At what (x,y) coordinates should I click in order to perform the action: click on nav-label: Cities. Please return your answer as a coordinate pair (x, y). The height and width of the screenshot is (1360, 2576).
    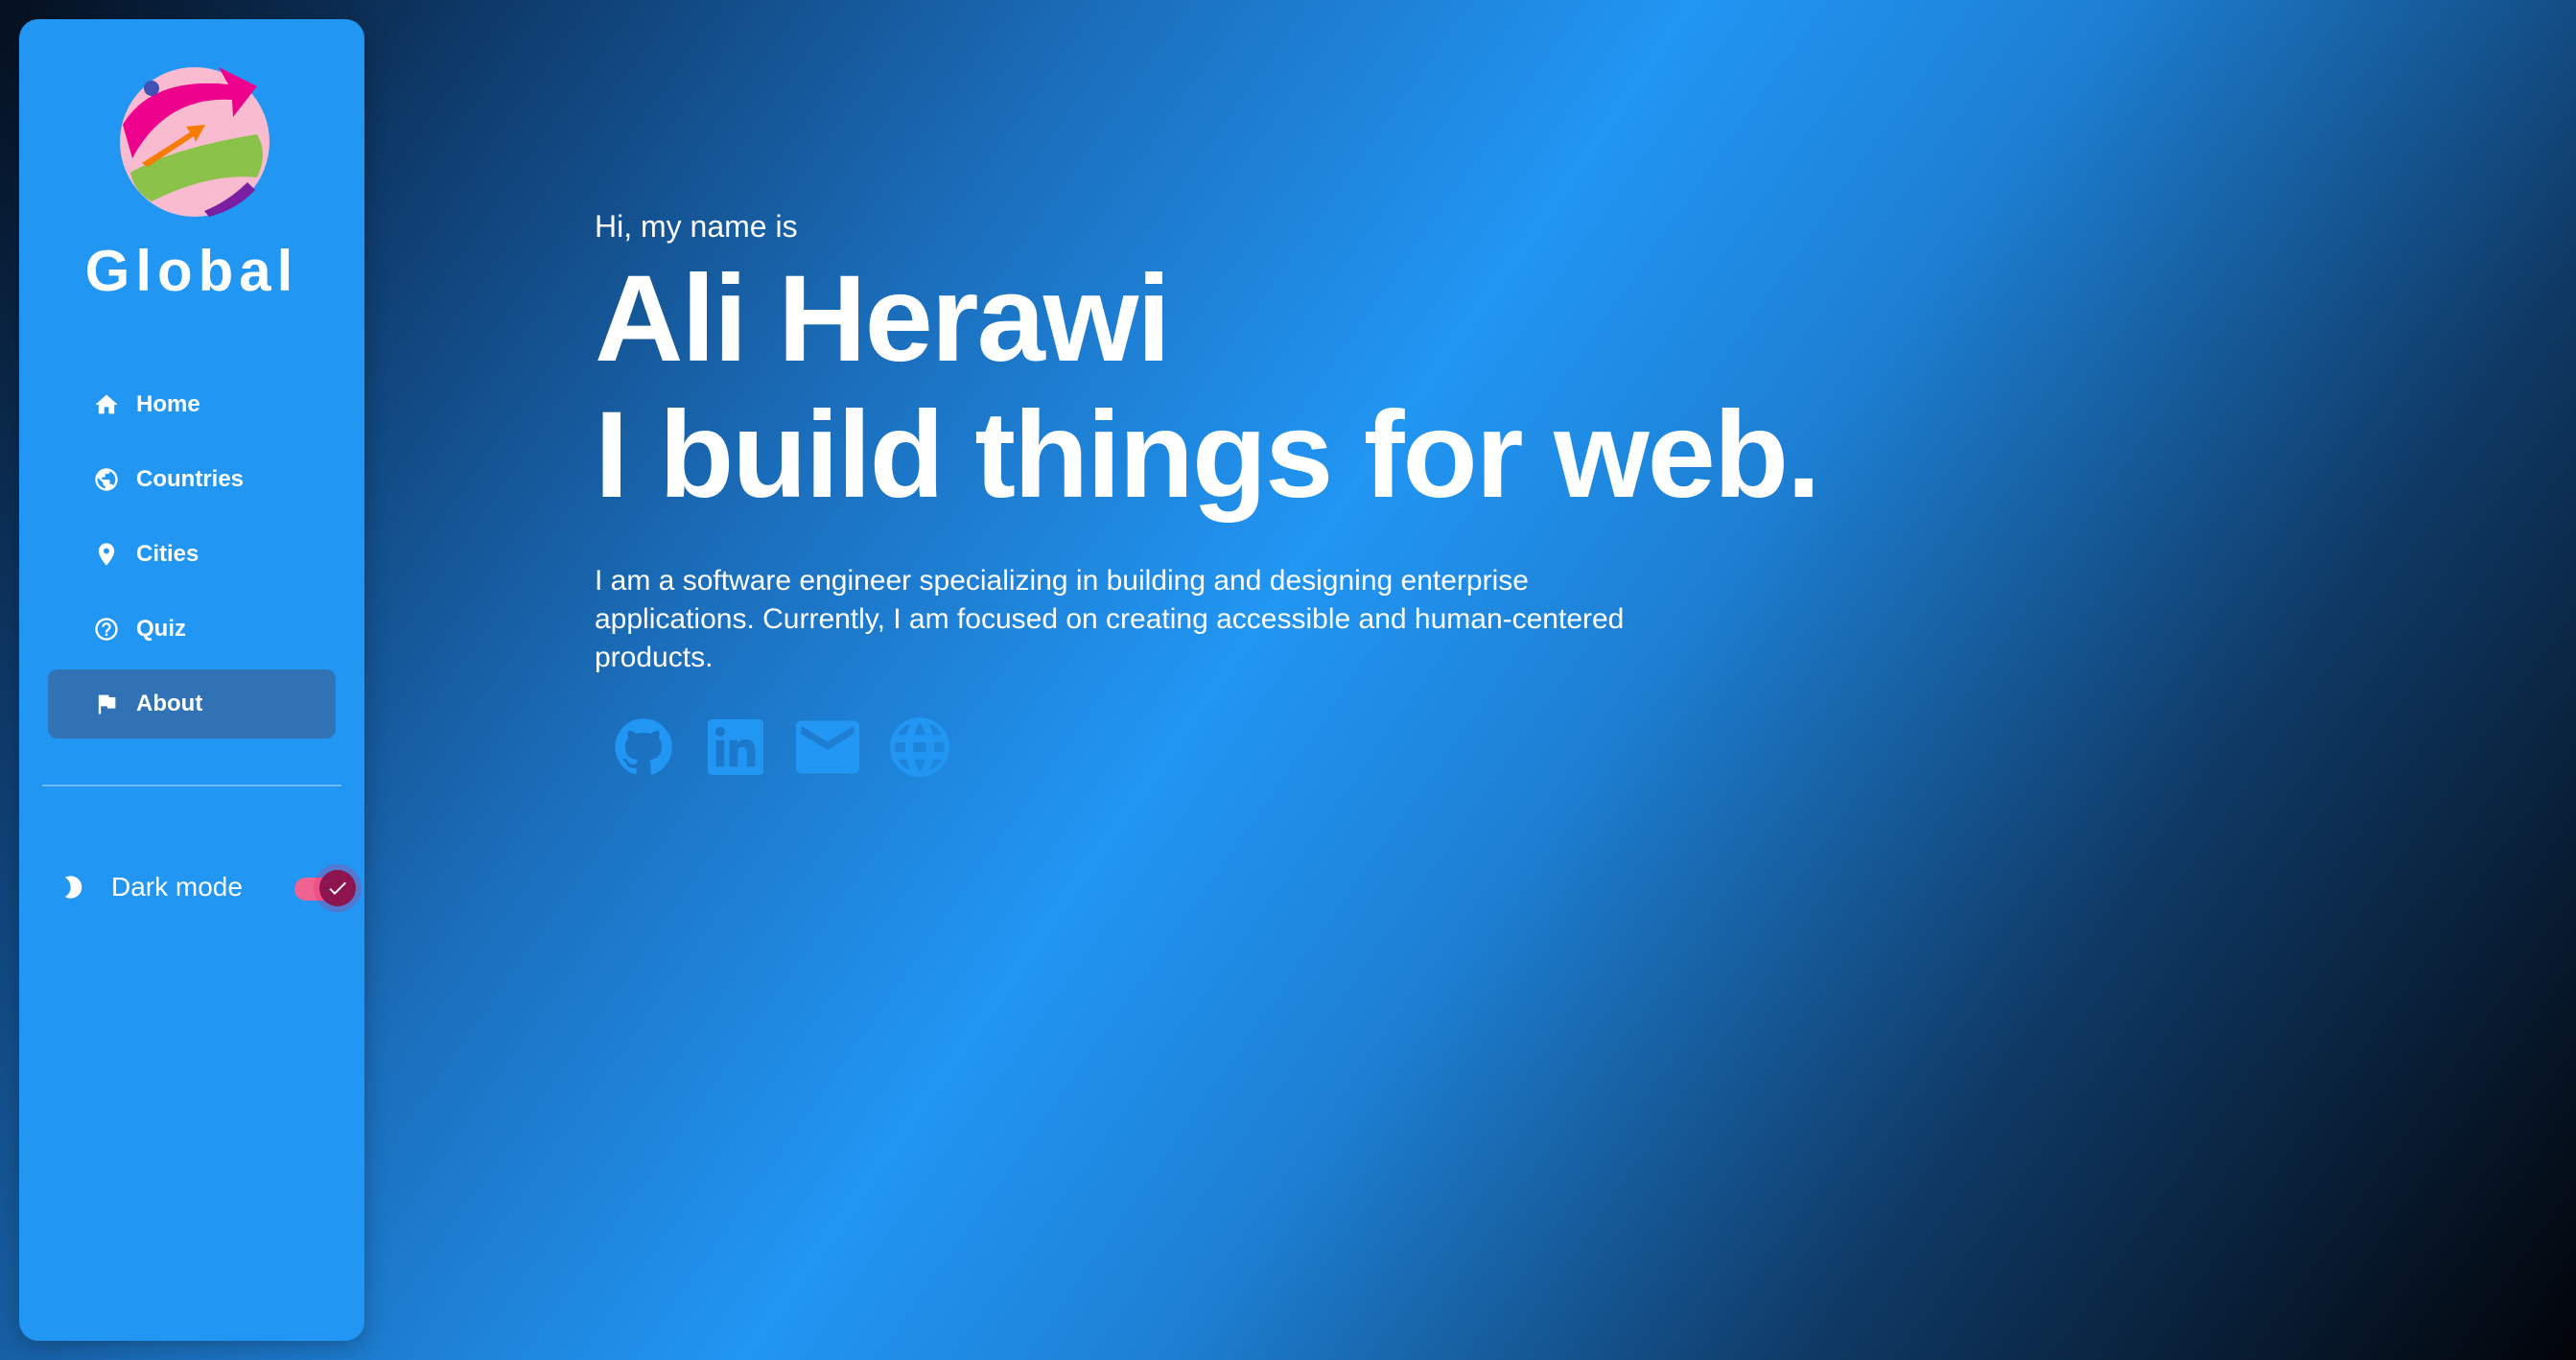
    Looking at the image, I should click on (167, 554).